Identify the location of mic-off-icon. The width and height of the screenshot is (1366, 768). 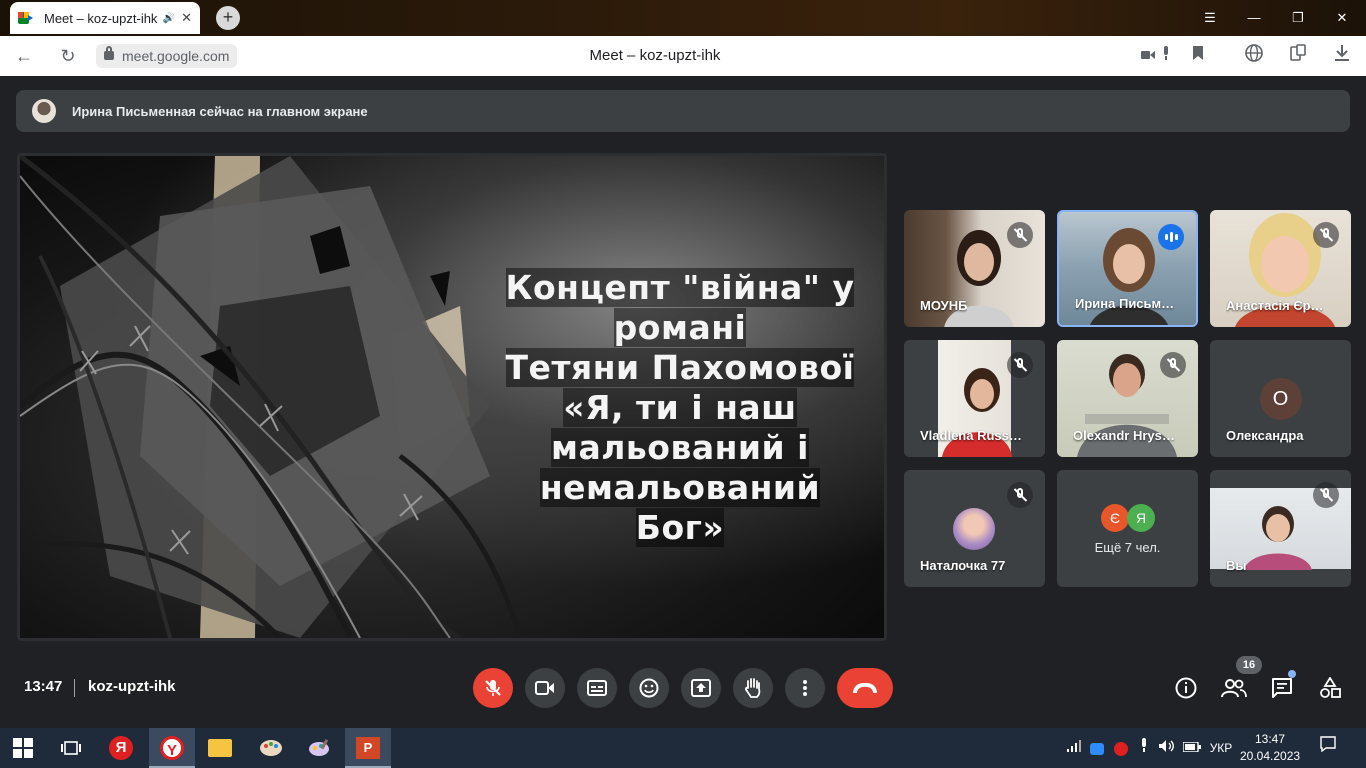
(493, 688).